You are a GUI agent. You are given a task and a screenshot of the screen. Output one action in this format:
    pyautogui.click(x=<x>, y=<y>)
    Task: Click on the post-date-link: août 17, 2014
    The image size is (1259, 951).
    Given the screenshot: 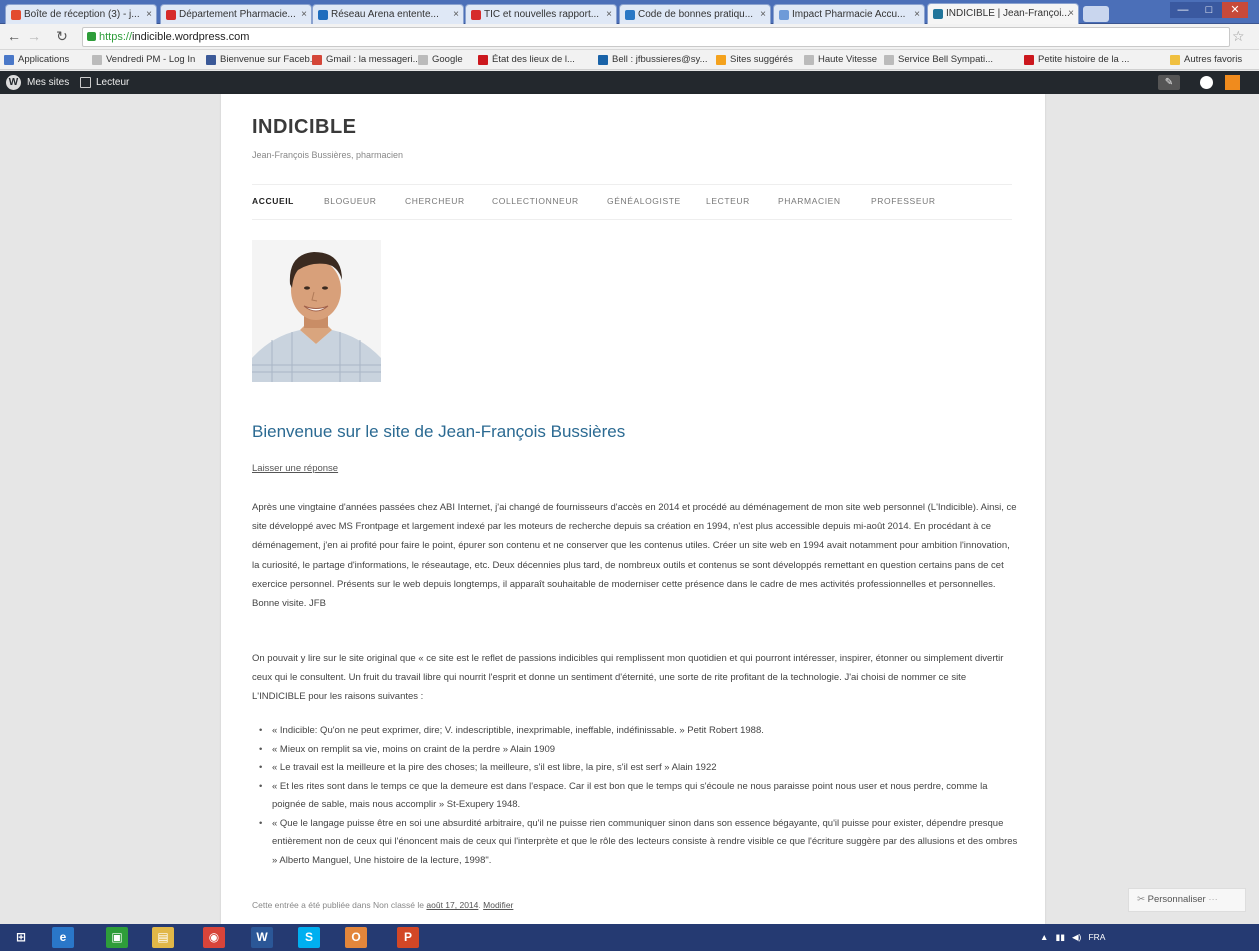 What is the action you would take?
    pyautogui.click(x=452, y=905)
    